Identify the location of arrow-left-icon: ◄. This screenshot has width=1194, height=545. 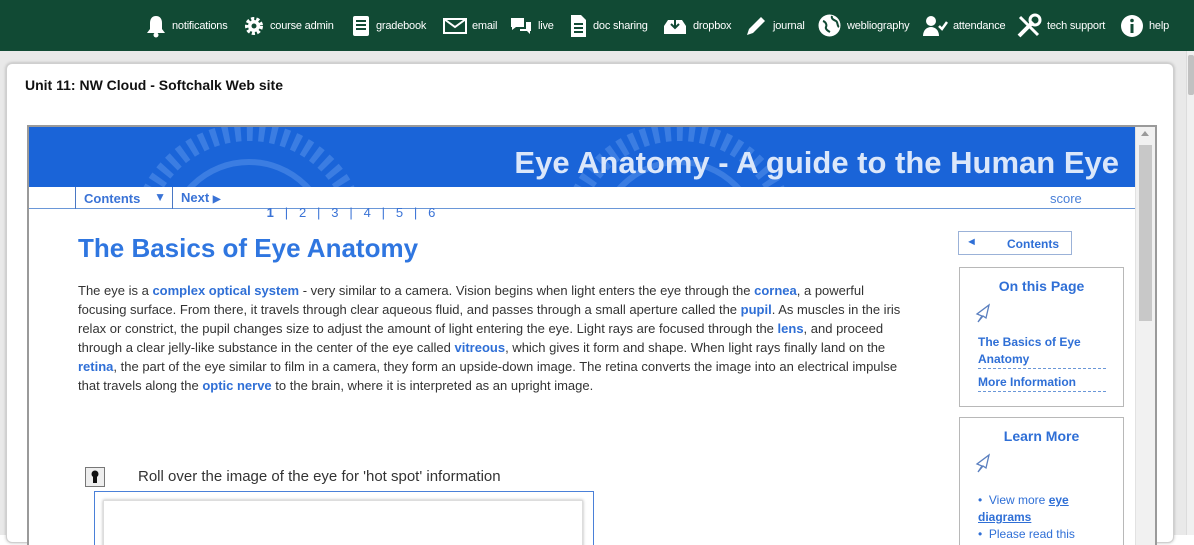
(971, 242).